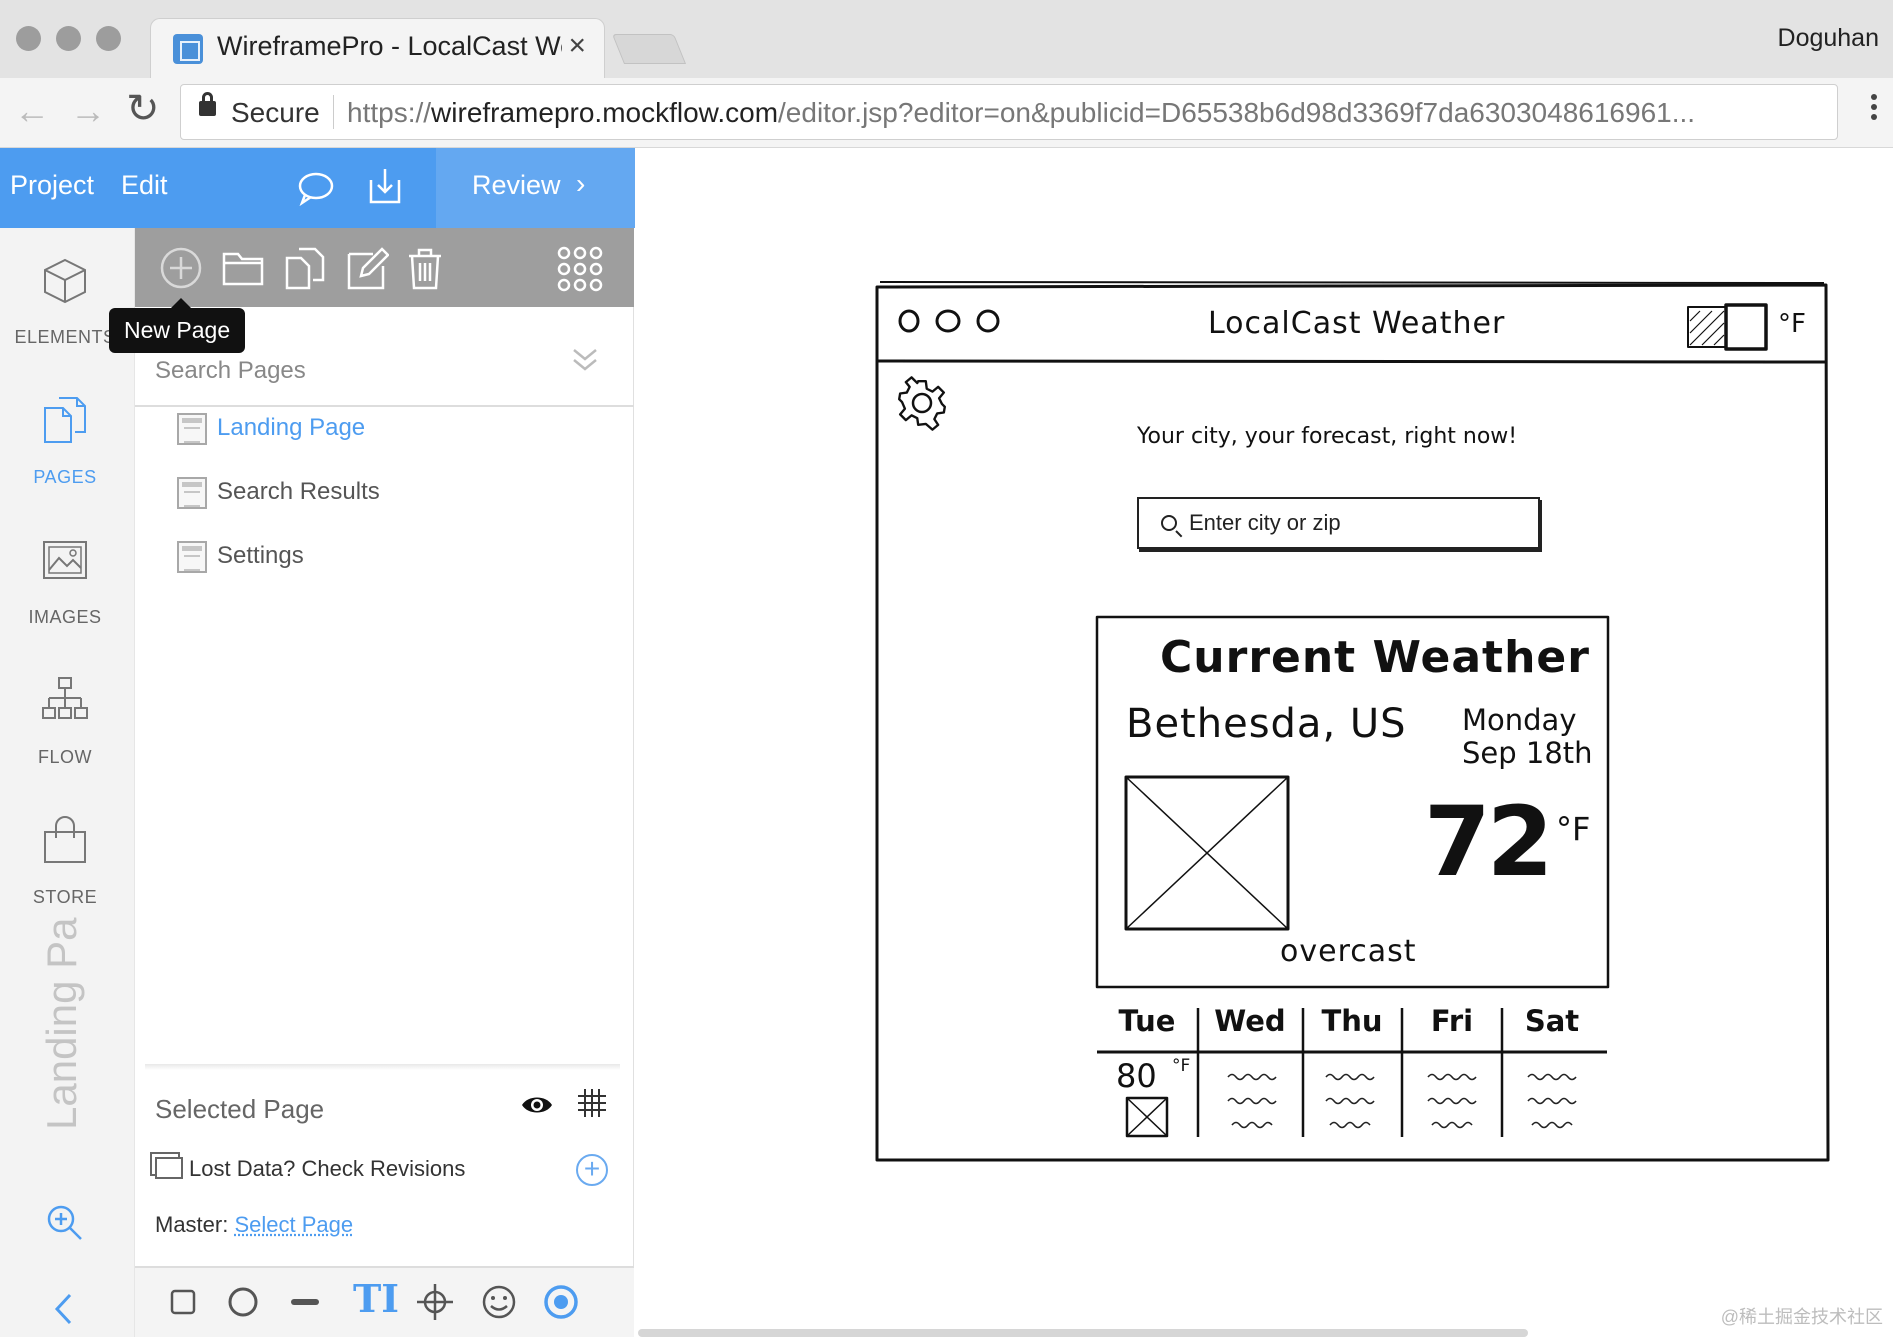 The height and width of the screenshot is (1337, 1893). What do you see at coordinates (922, 403) in the screenshot?
I see `mock-settings-gear-icon` at bounding box center [922, 403].